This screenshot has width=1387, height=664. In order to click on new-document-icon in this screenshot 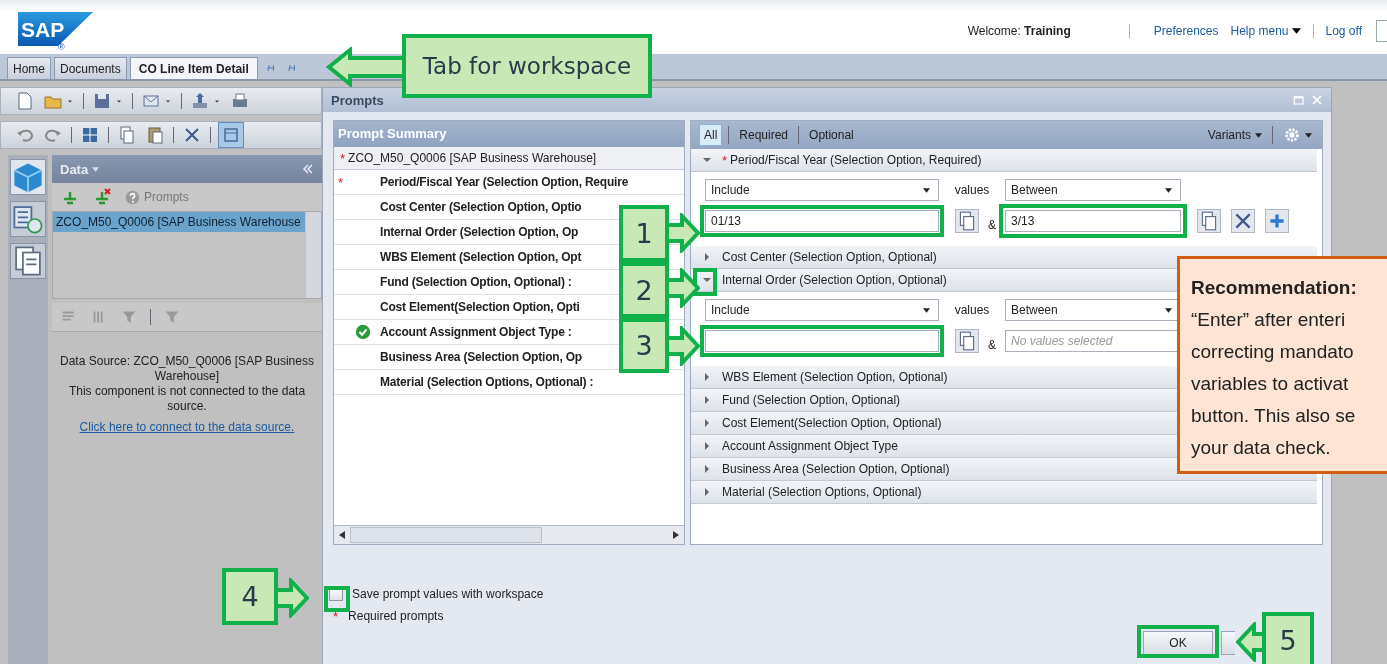, I will do `click(25, 101)`.